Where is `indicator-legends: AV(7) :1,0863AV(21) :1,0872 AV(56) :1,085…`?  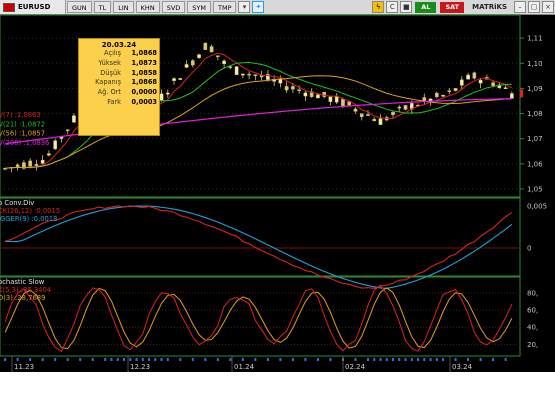 indicator-legends: AV(7) :1,0863AV(21) :1,0872 AV(56) :1,085… is located at coordinates (30, 206).